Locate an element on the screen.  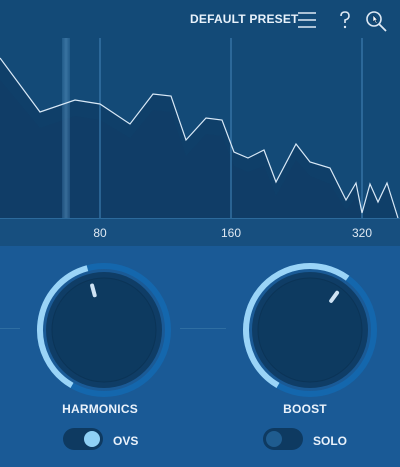
harmonics-label: HARMONICS is located at coordinates (100, 409).